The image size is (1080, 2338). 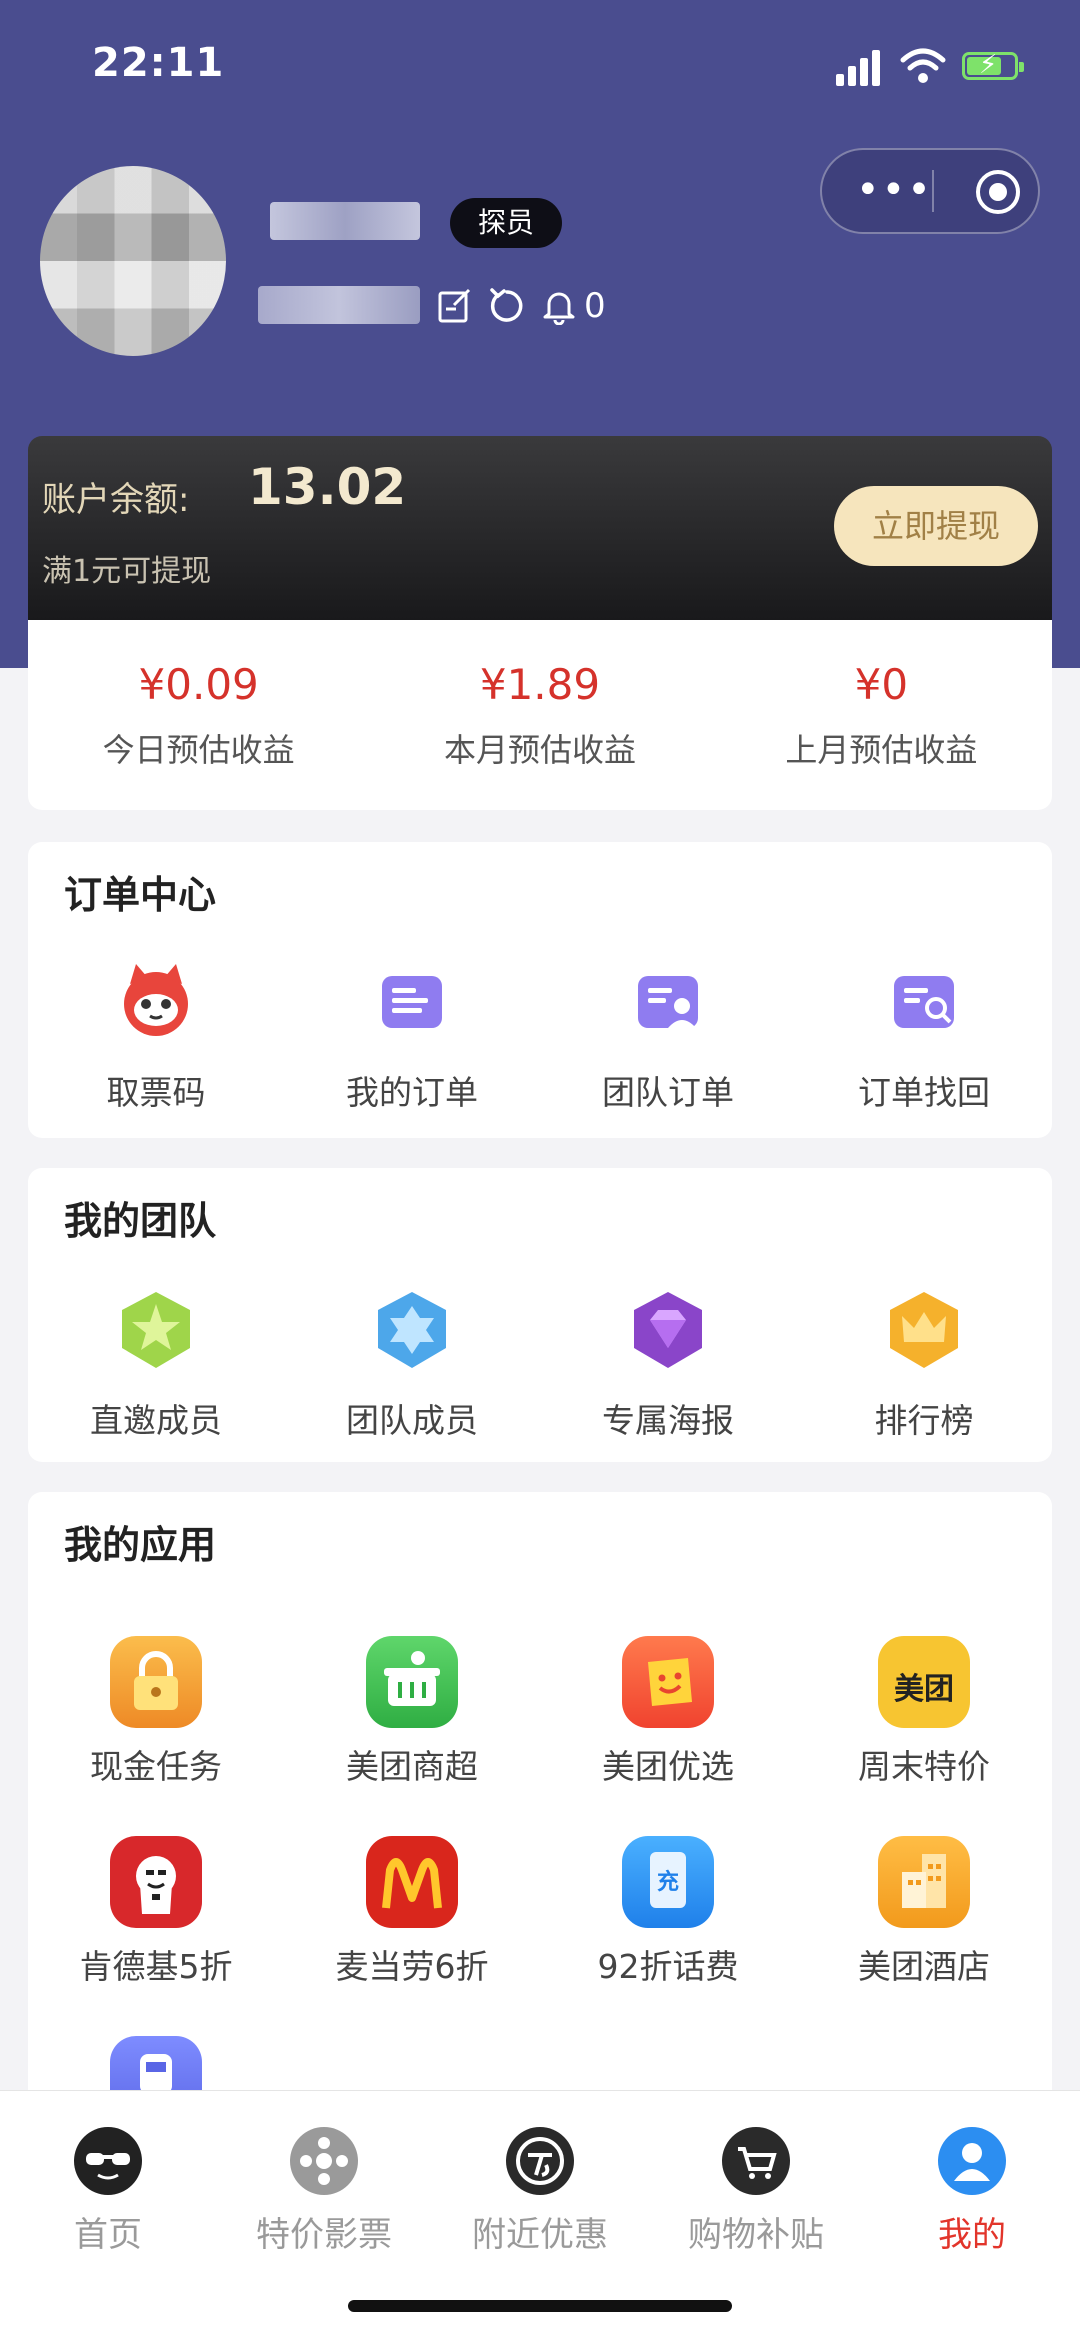 What do you see at coordinates (455, 306) in the screenshot?
I see `edit-icon` at bounding box center [455, 306].